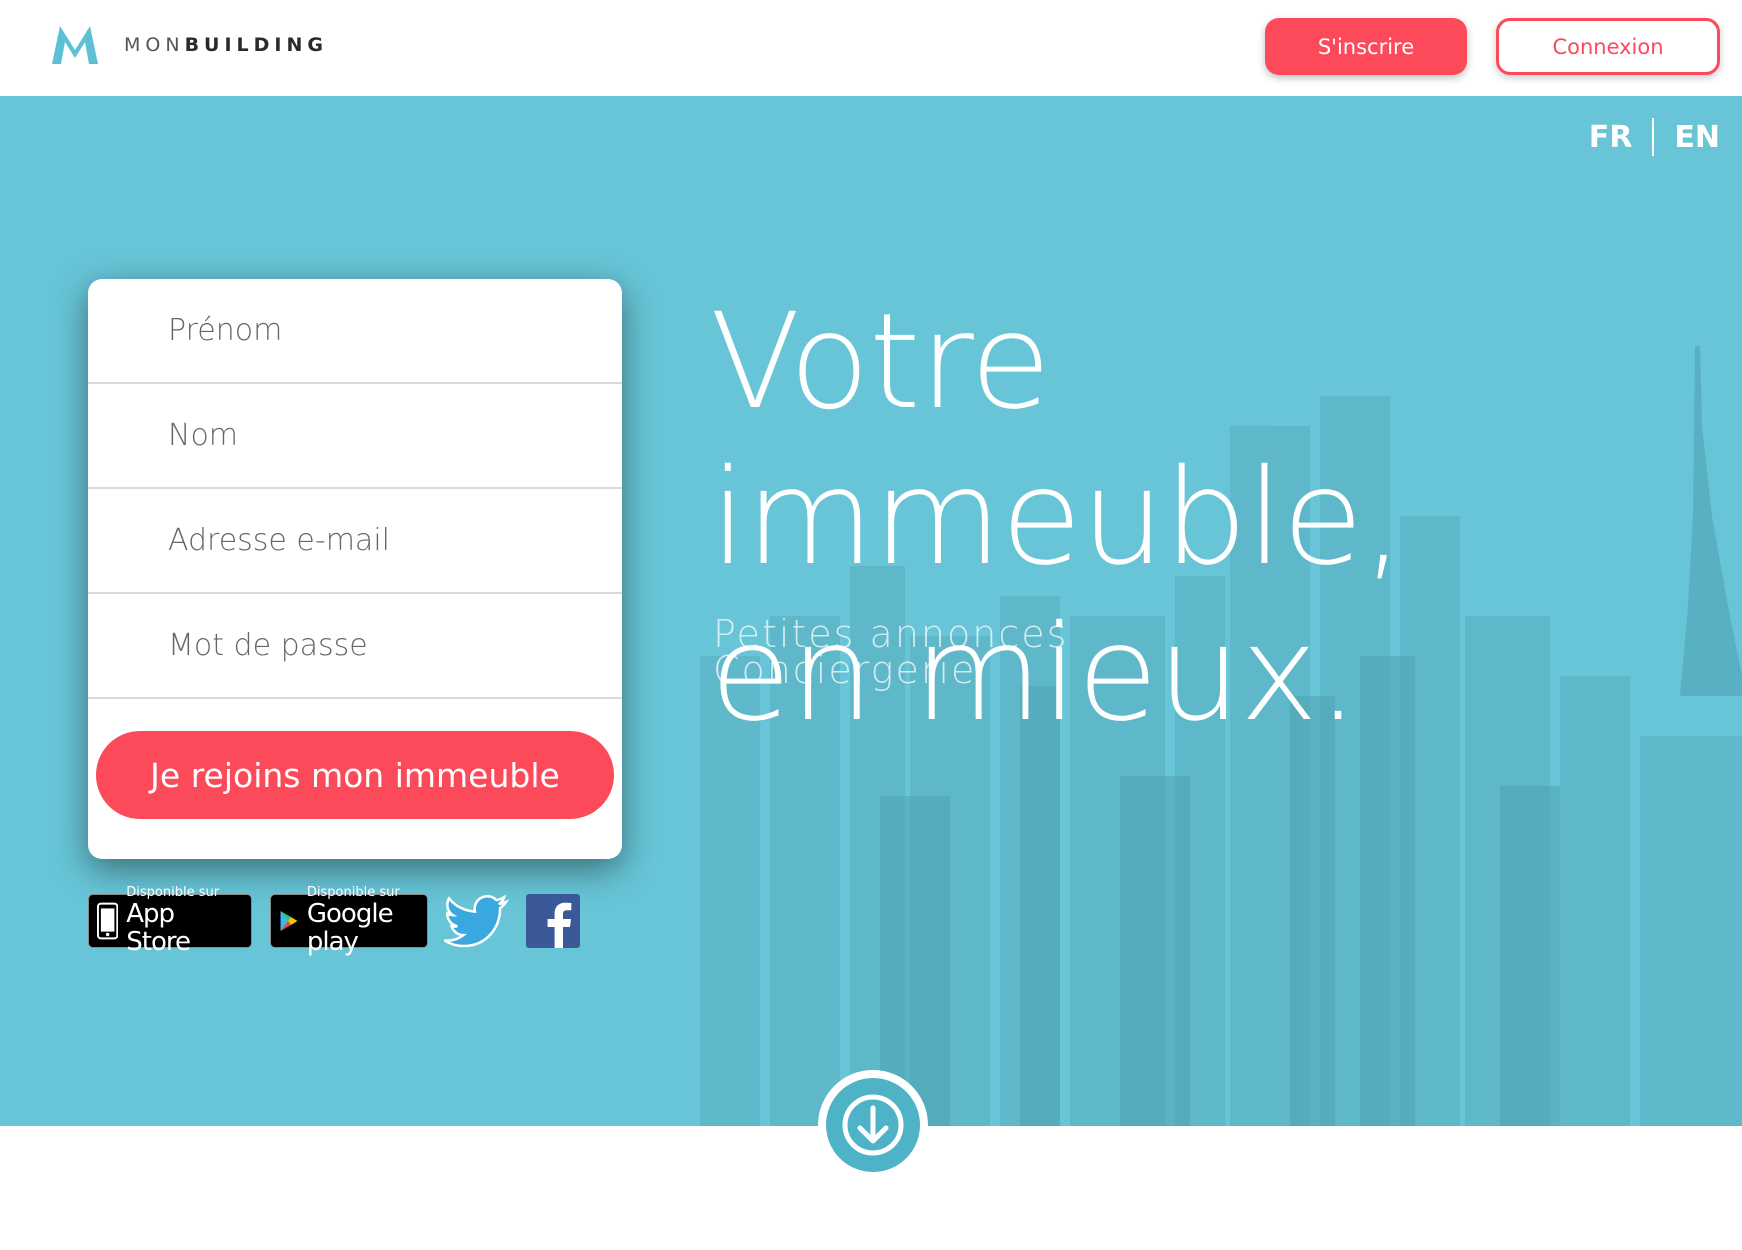  I want to click on password-row, so click(355, 646).